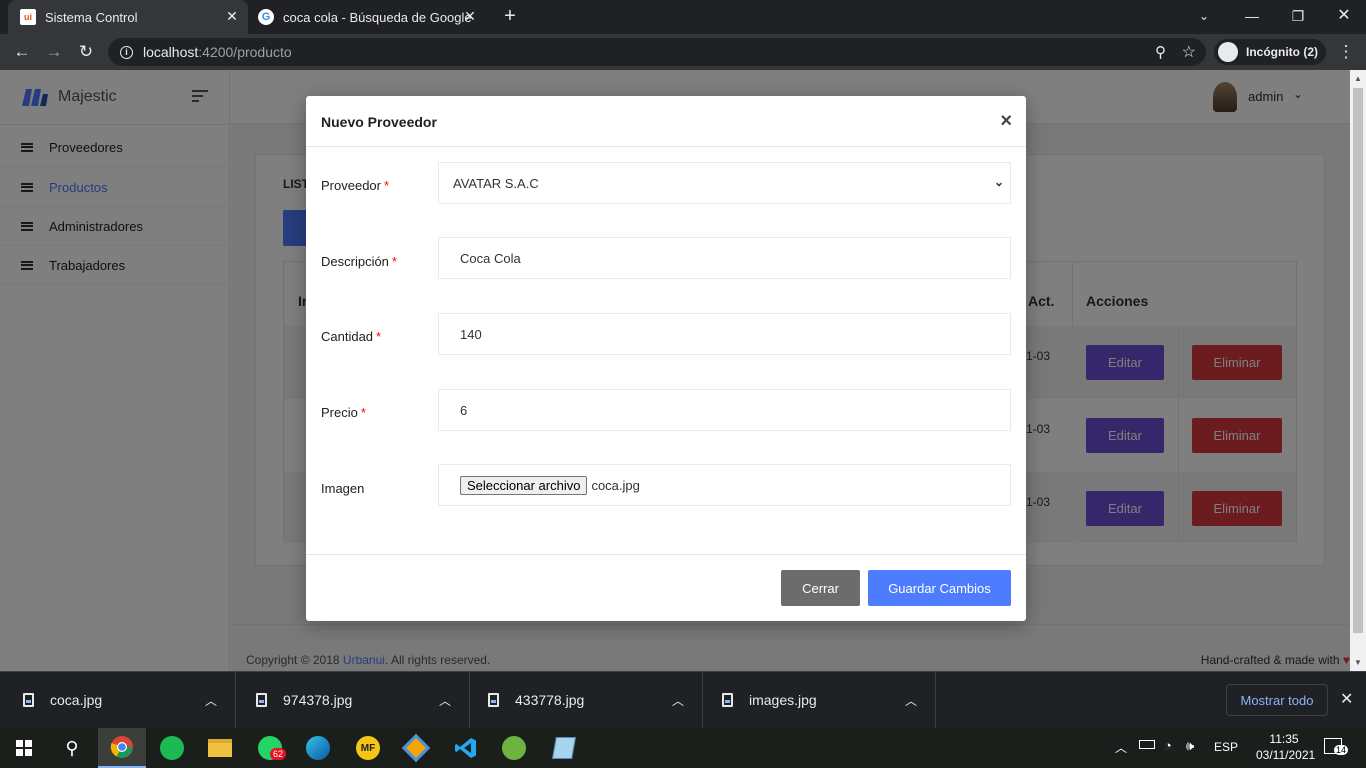 This screenshot has height=768, width=1366. Describe the element at coordinates (820, 588) in the screenshot. I see `cerrar-button: Cerrar` at that location.